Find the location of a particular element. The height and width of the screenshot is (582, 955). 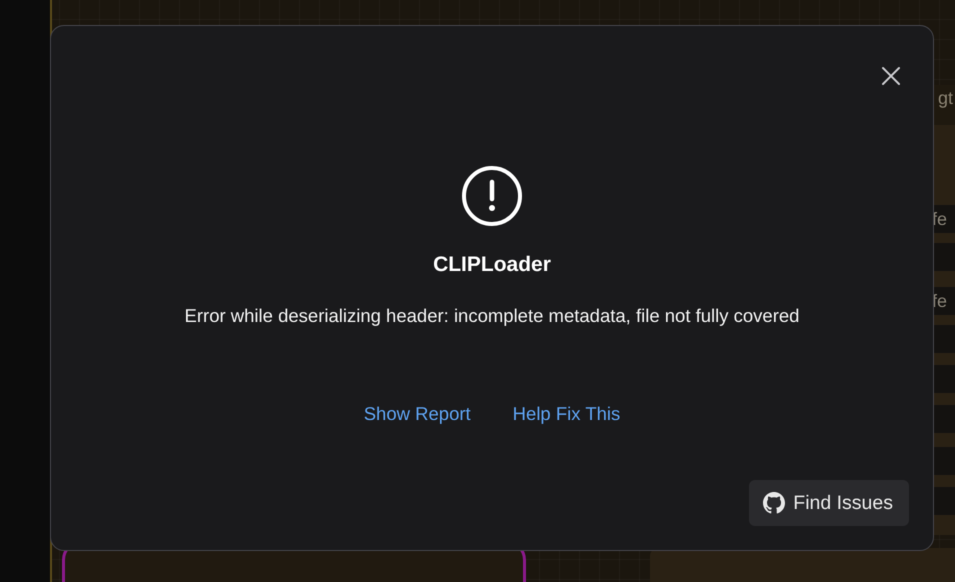

error-message: Error while deserializing header: incomplete metadata, file not fully covered is located at coordinates (492, 316).